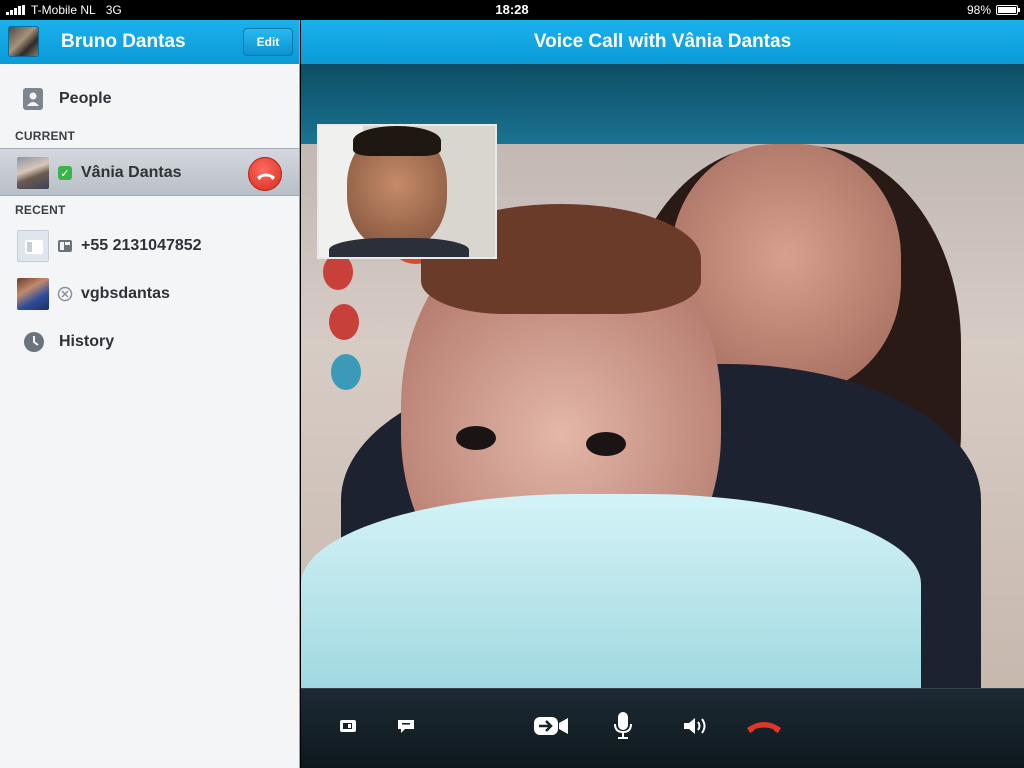 The image size is (1024, 768). Describe the element at coordinates (149, 99) in the screenshot. I see `sidebar-item-people: People` at that location.